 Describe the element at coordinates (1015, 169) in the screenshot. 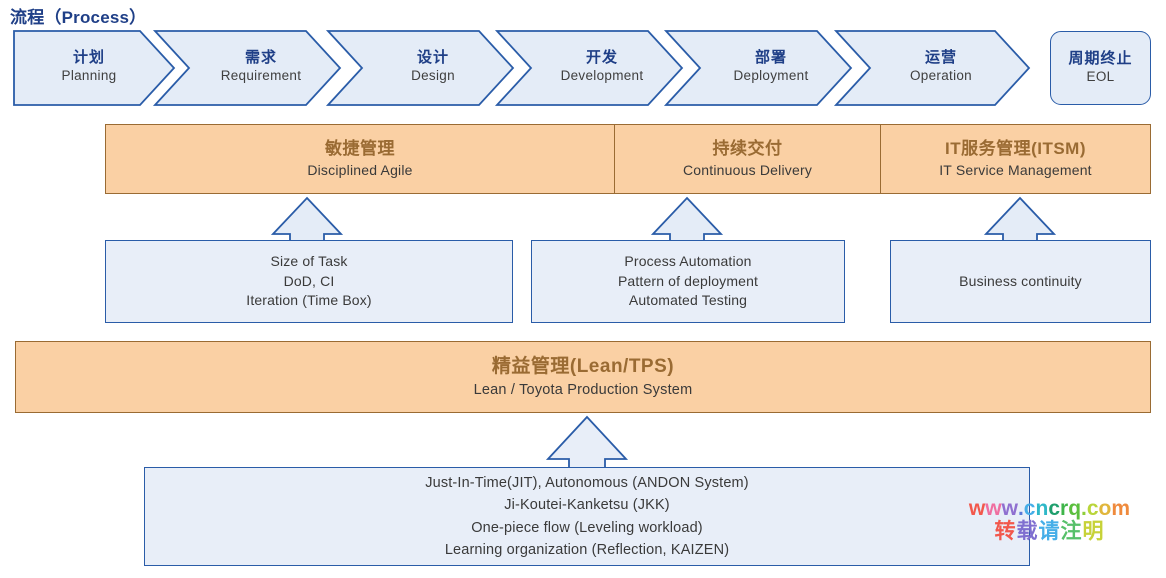

I see `practice-en-itsm: IT Service Management` at that location.